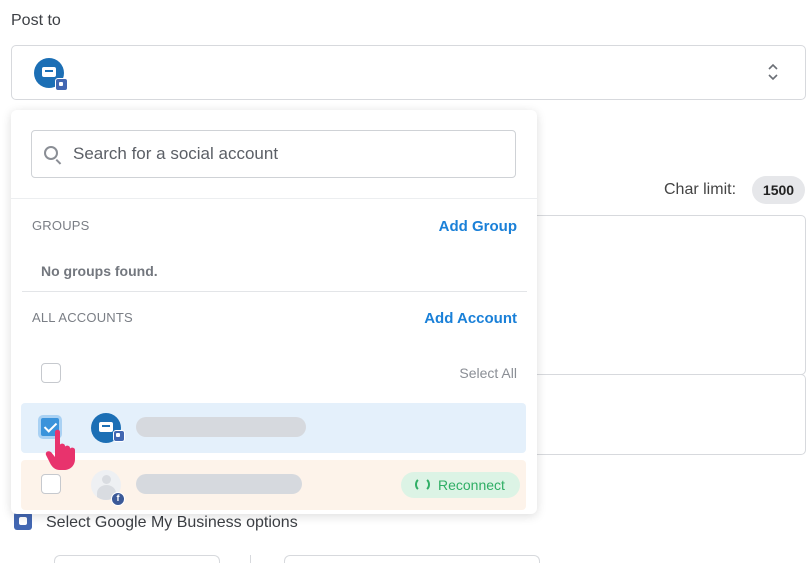 This screenshot has width=807, height=563. Describe the element at coordinates (51, 373) in the screenshot. I see `select-all-checkbox` at that location.